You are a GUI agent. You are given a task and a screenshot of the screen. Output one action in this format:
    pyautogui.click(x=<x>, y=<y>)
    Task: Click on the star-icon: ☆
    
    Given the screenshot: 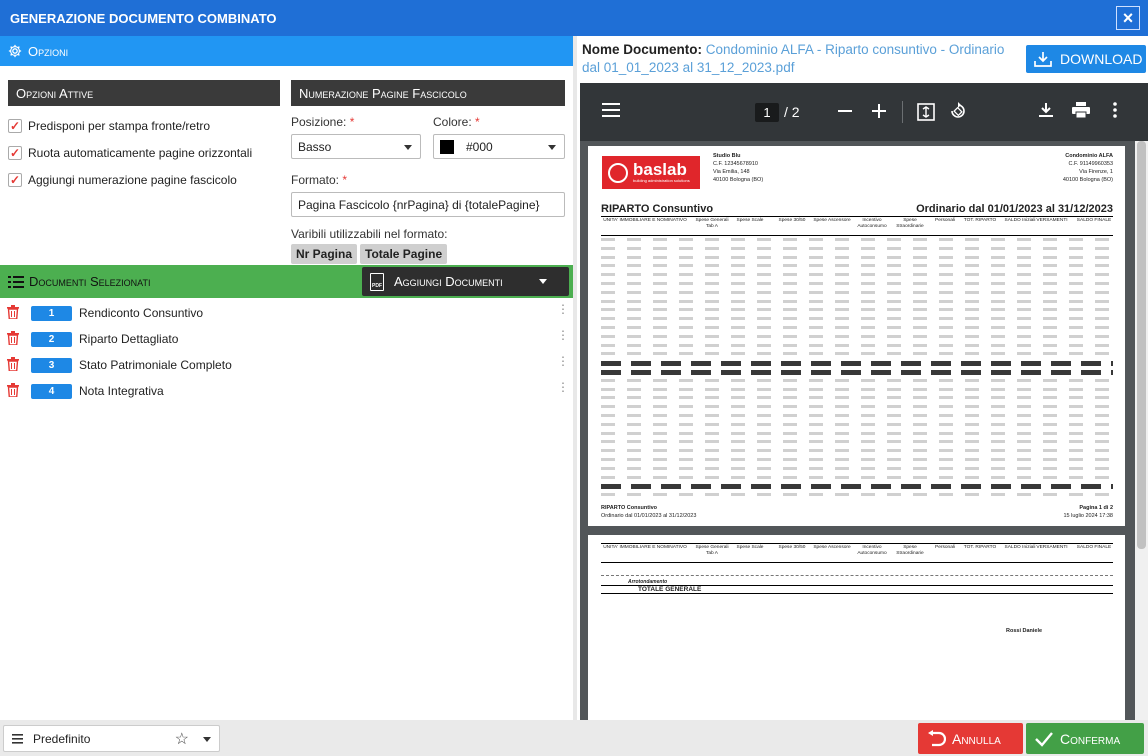 What is the action you would take?
    pyautogui.click(x=182, y=739)
    